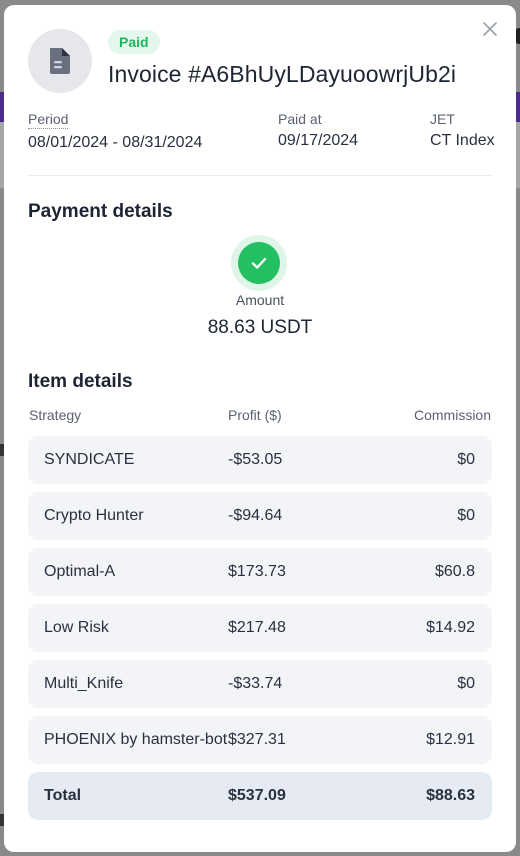 The height and width of the screenshot is (856, 520). What do you see at coordinates (260, 175) in the screenshot?
I see `divider` at bounding box center [260, 175].